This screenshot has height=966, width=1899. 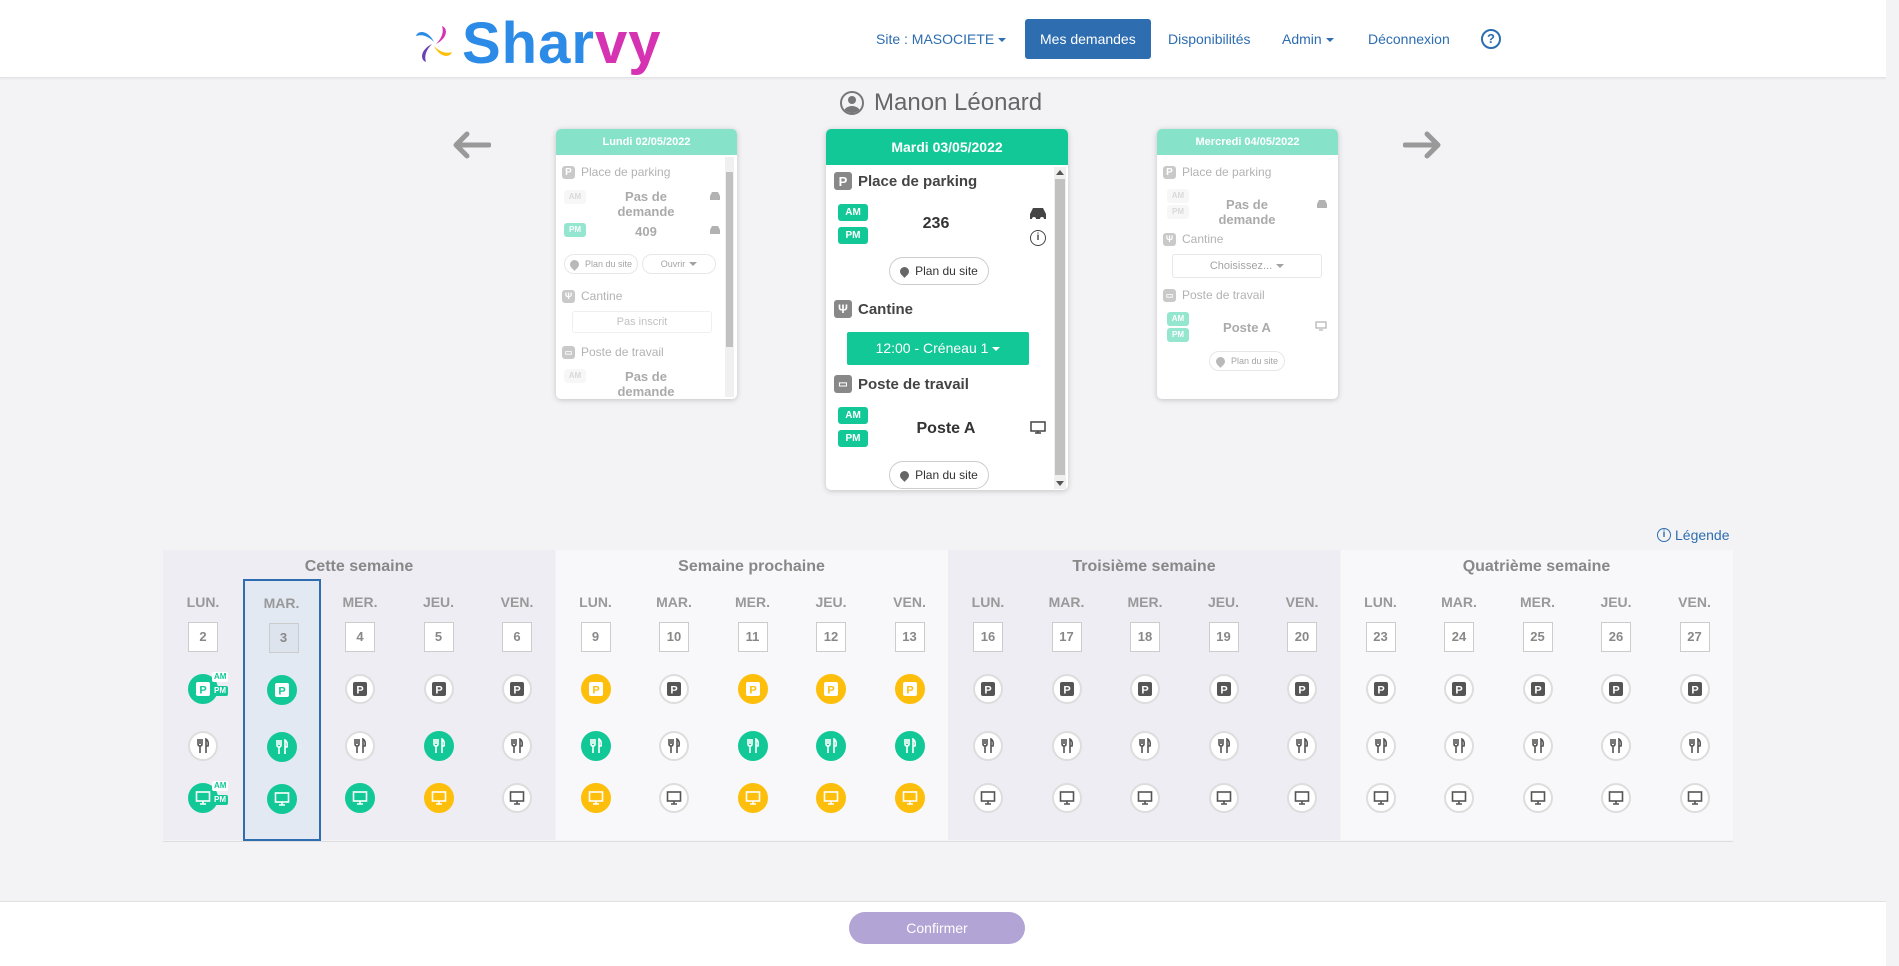 I want to click on site-dropdown: Site : MASOCIETE, so click(x=941, y=39).